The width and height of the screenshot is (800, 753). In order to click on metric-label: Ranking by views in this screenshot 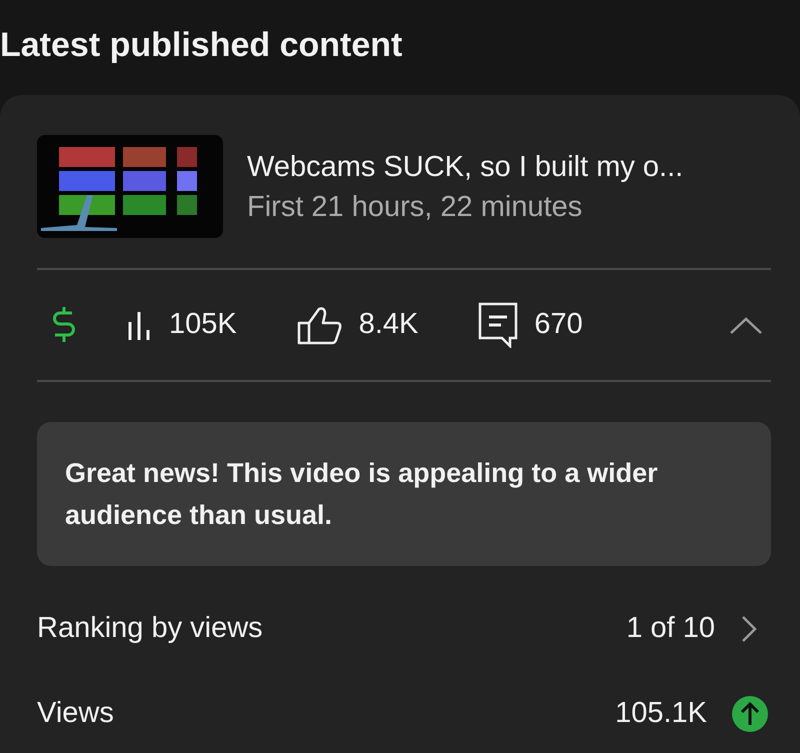, I will do `click(150, 628)`.